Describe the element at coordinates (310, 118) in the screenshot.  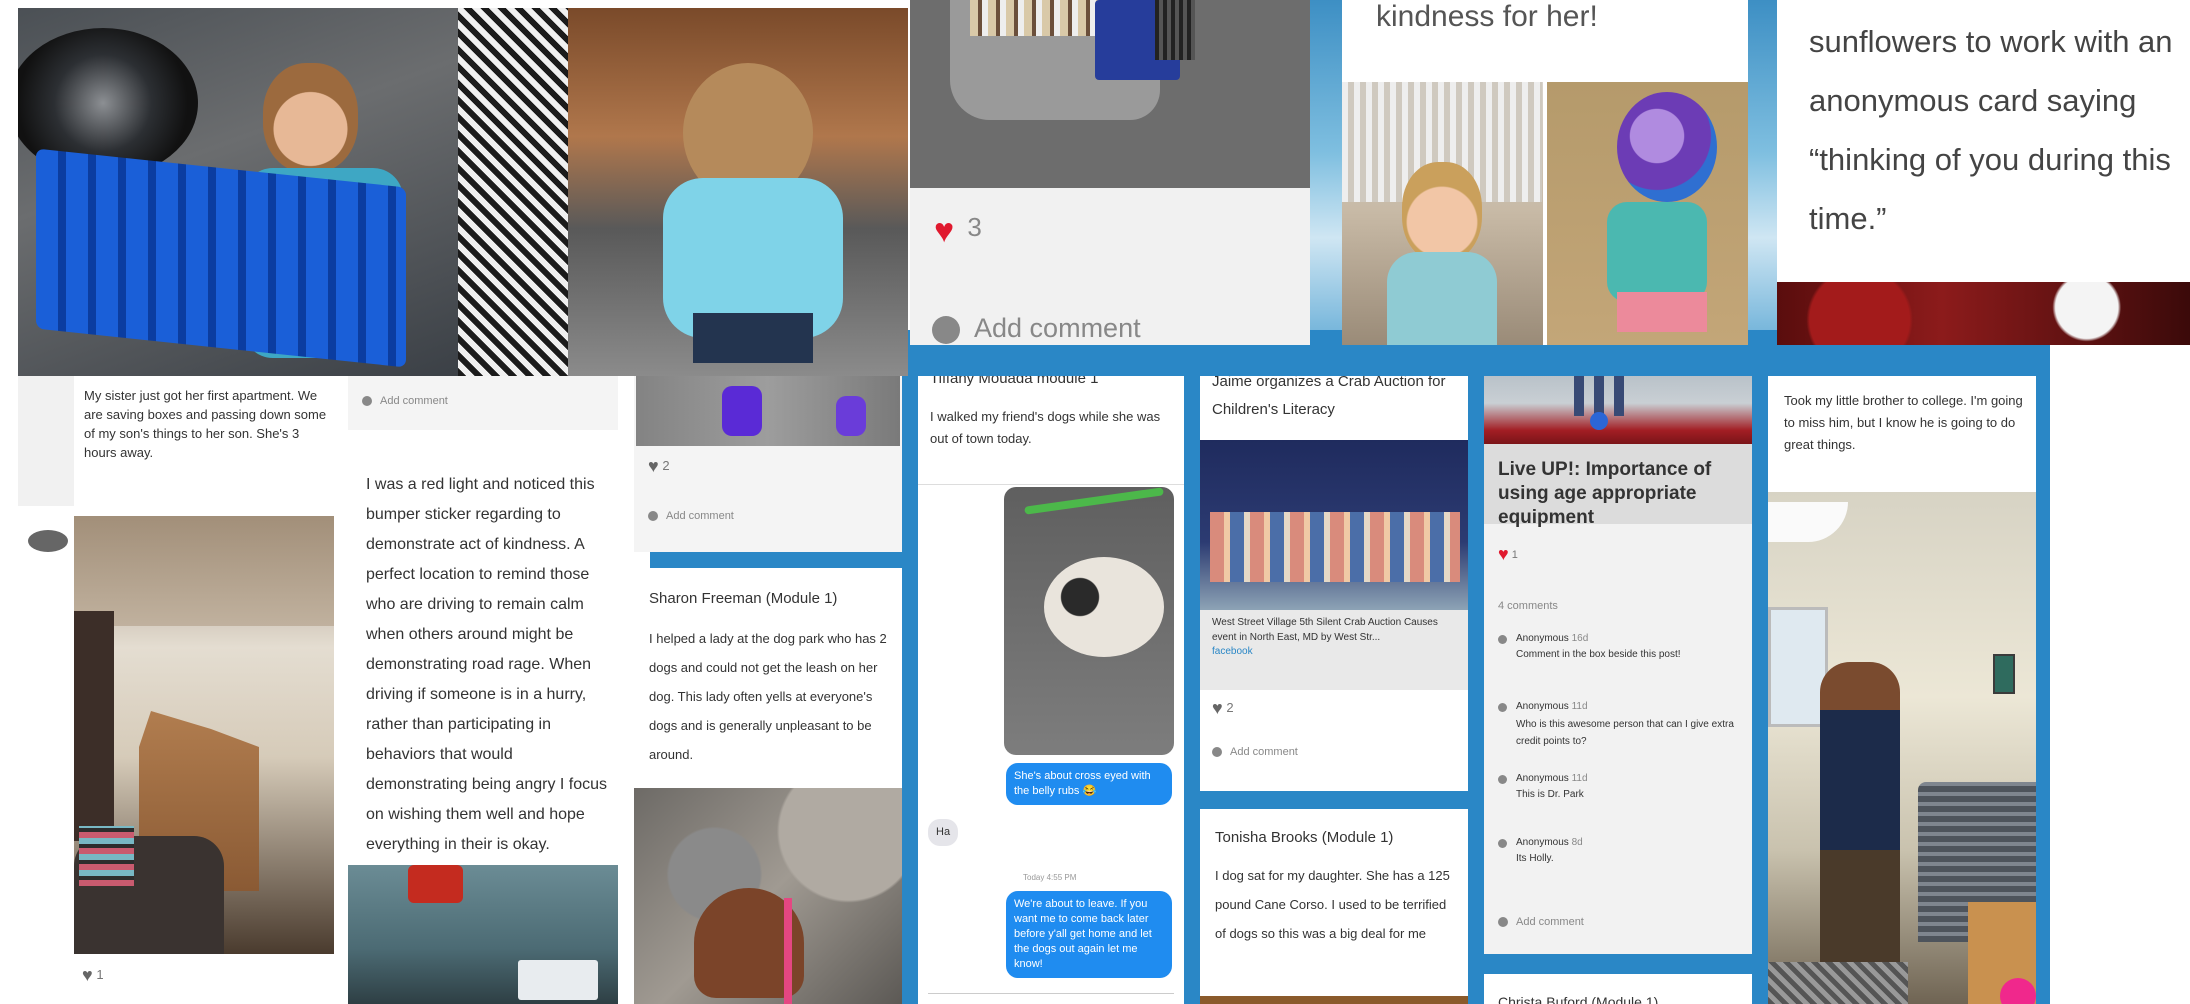
I see `child-head` at that location.